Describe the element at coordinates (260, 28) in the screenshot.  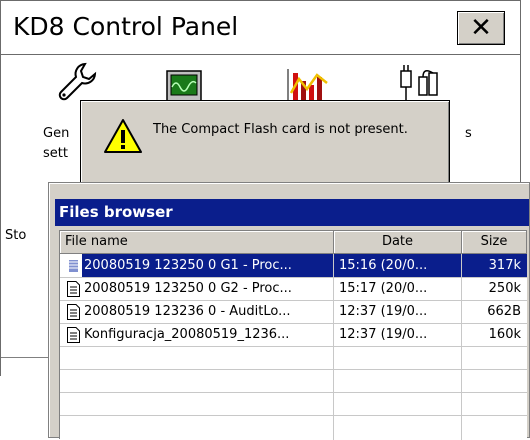
I see `control-panel-titlebar: KD8 Control Panel ✕` at that location.